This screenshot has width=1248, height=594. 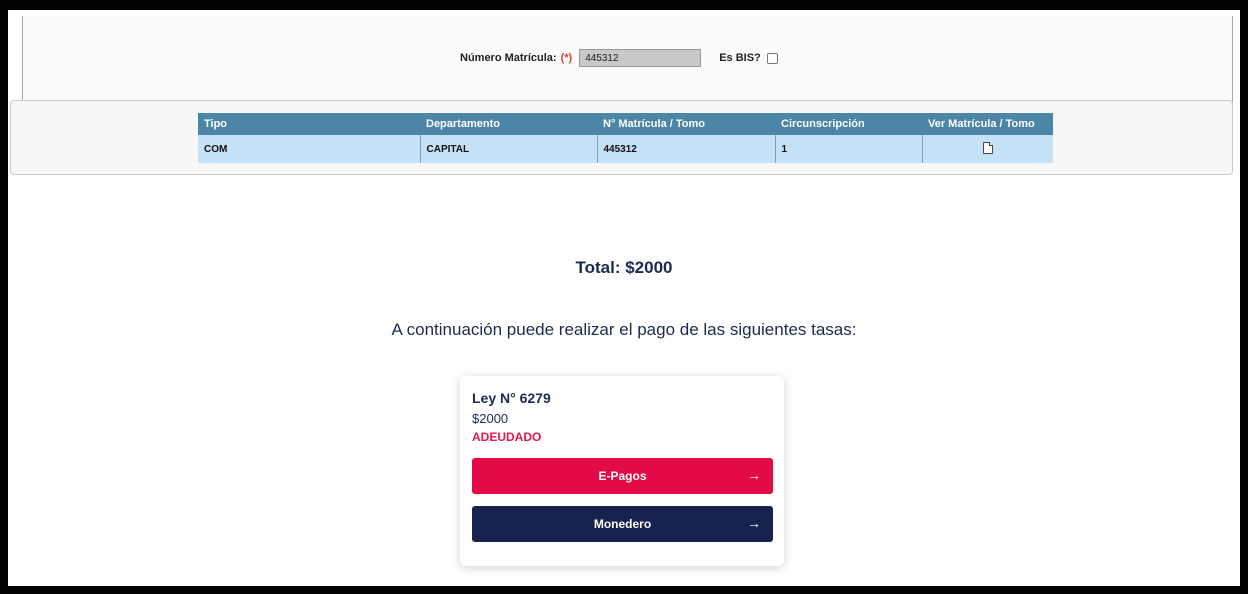 I want to click on header-tipo: Tipo, so click(x=309, y=124).